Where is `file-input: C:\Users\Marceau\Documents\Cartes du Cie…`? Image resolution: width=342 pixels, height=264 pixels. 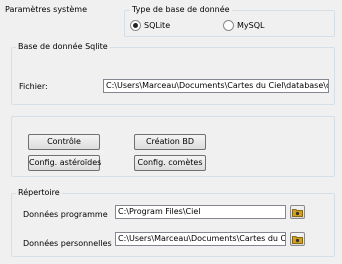
file-input: C:\Users\Marceau\Documents\Cartes du Cie… is located at coordinates (216, 86).